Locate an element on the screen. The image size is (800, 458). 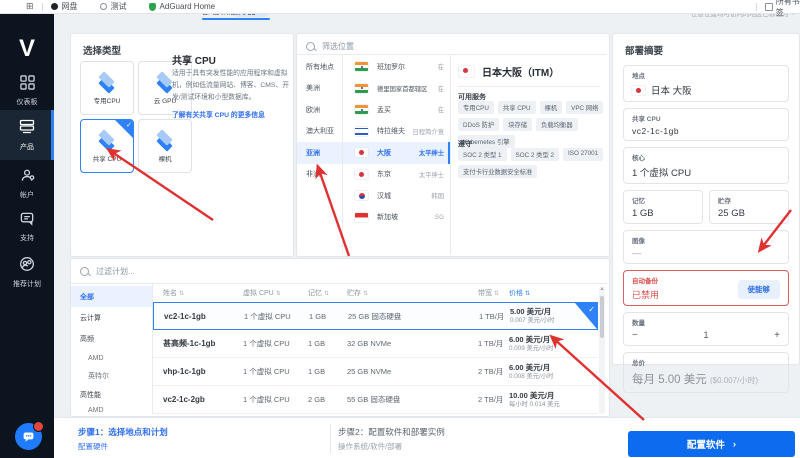
bookmark-item: 网盘 is located at coordinates (64, 6).